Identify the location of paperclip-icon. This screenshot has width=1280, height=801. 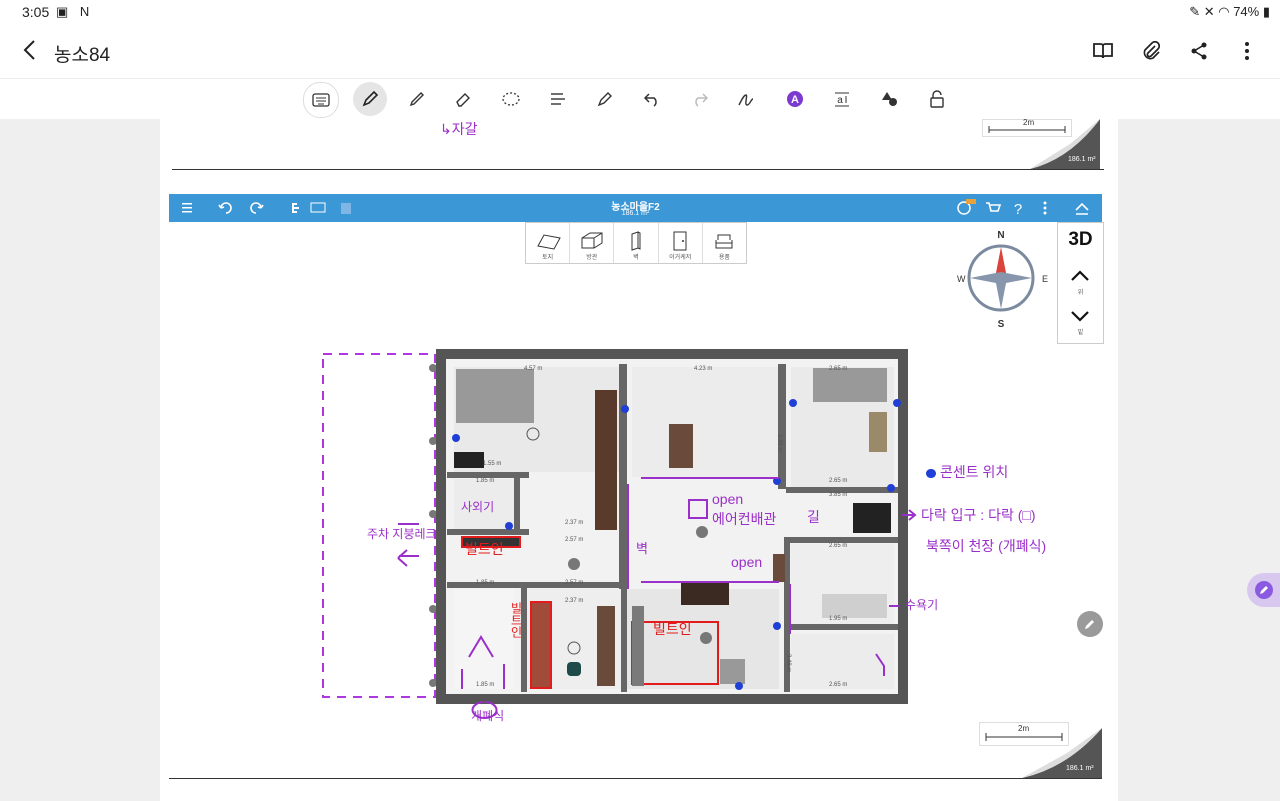
(1152, 50).